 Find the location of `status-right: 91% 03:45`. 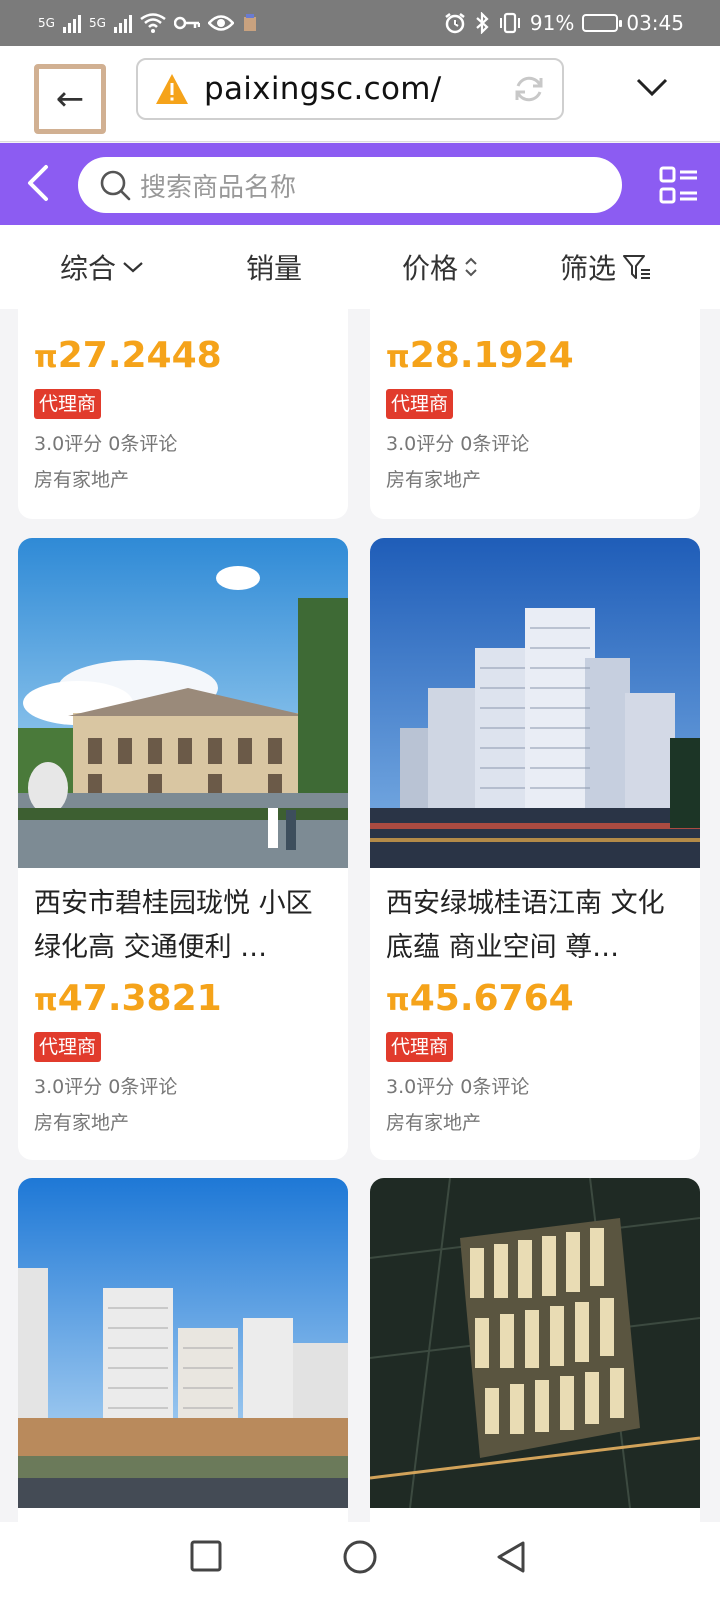

status-right: 91% 03:45 is located at coordinates (564, 23).